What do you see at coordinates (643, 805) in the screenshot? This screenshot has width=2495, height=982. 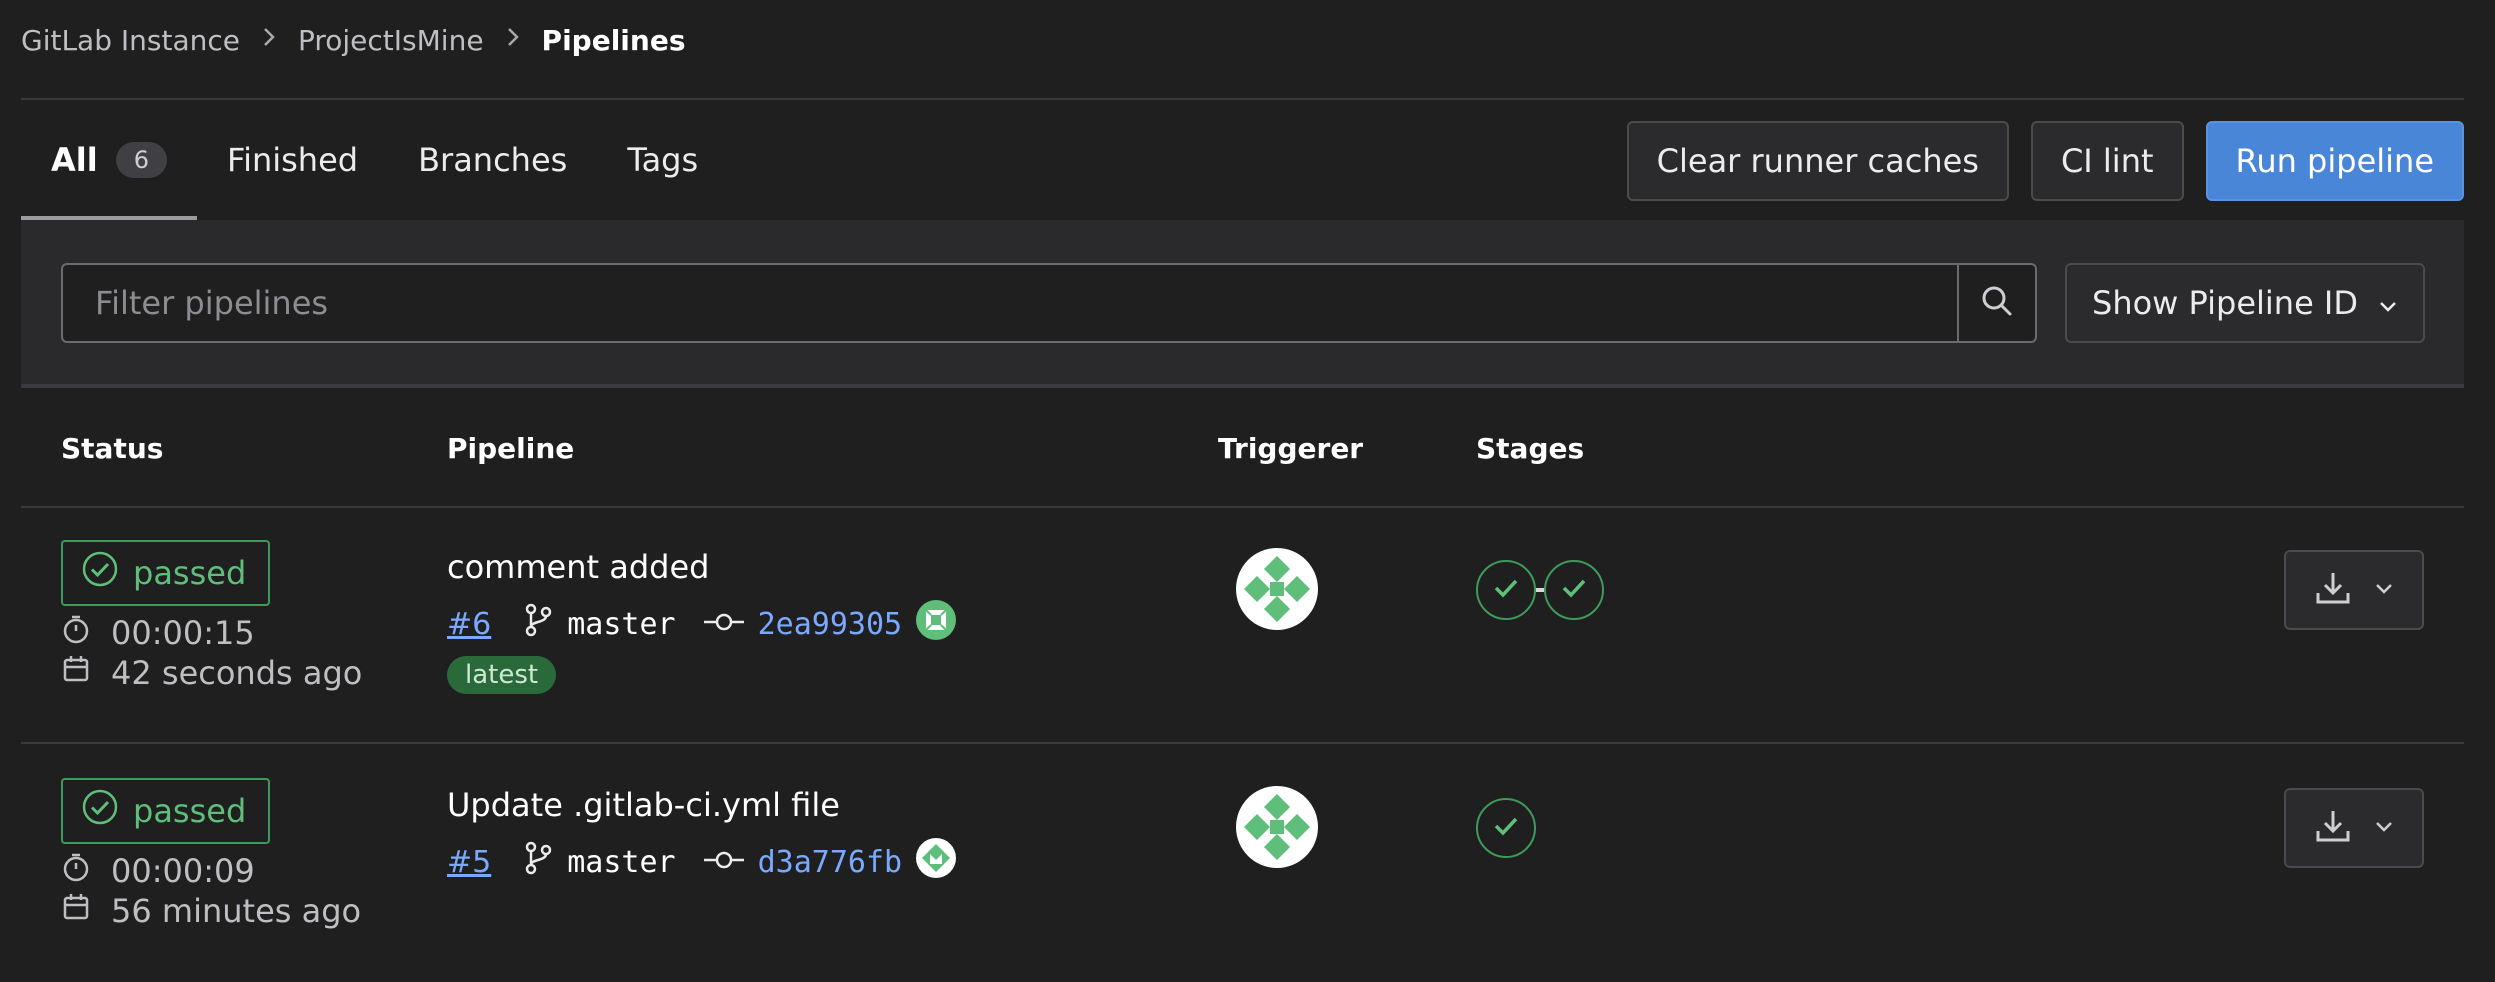 I see `commit-title: Update .gitlab-ci.yml file` at bounding box center [643, 805].